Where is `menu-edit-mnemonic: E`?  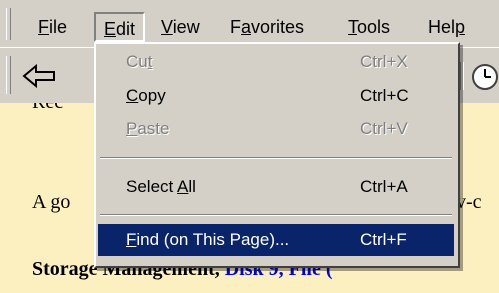 menu-edit-mnemonic: E is located at coordinates (110, 29).